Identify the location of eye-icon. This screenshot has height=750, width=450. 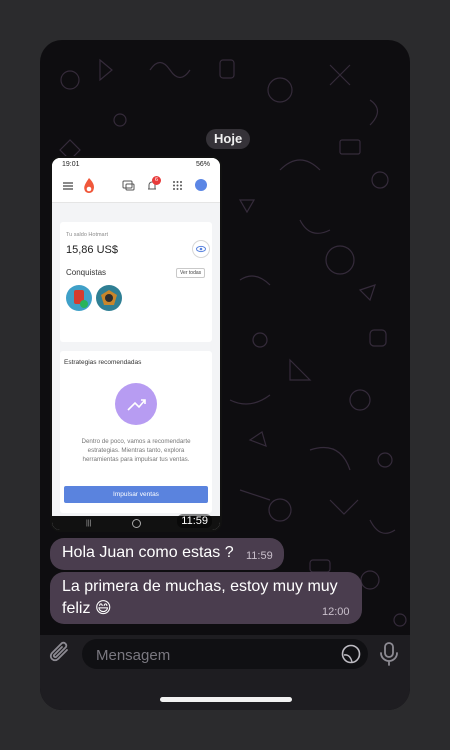
(201, 249).